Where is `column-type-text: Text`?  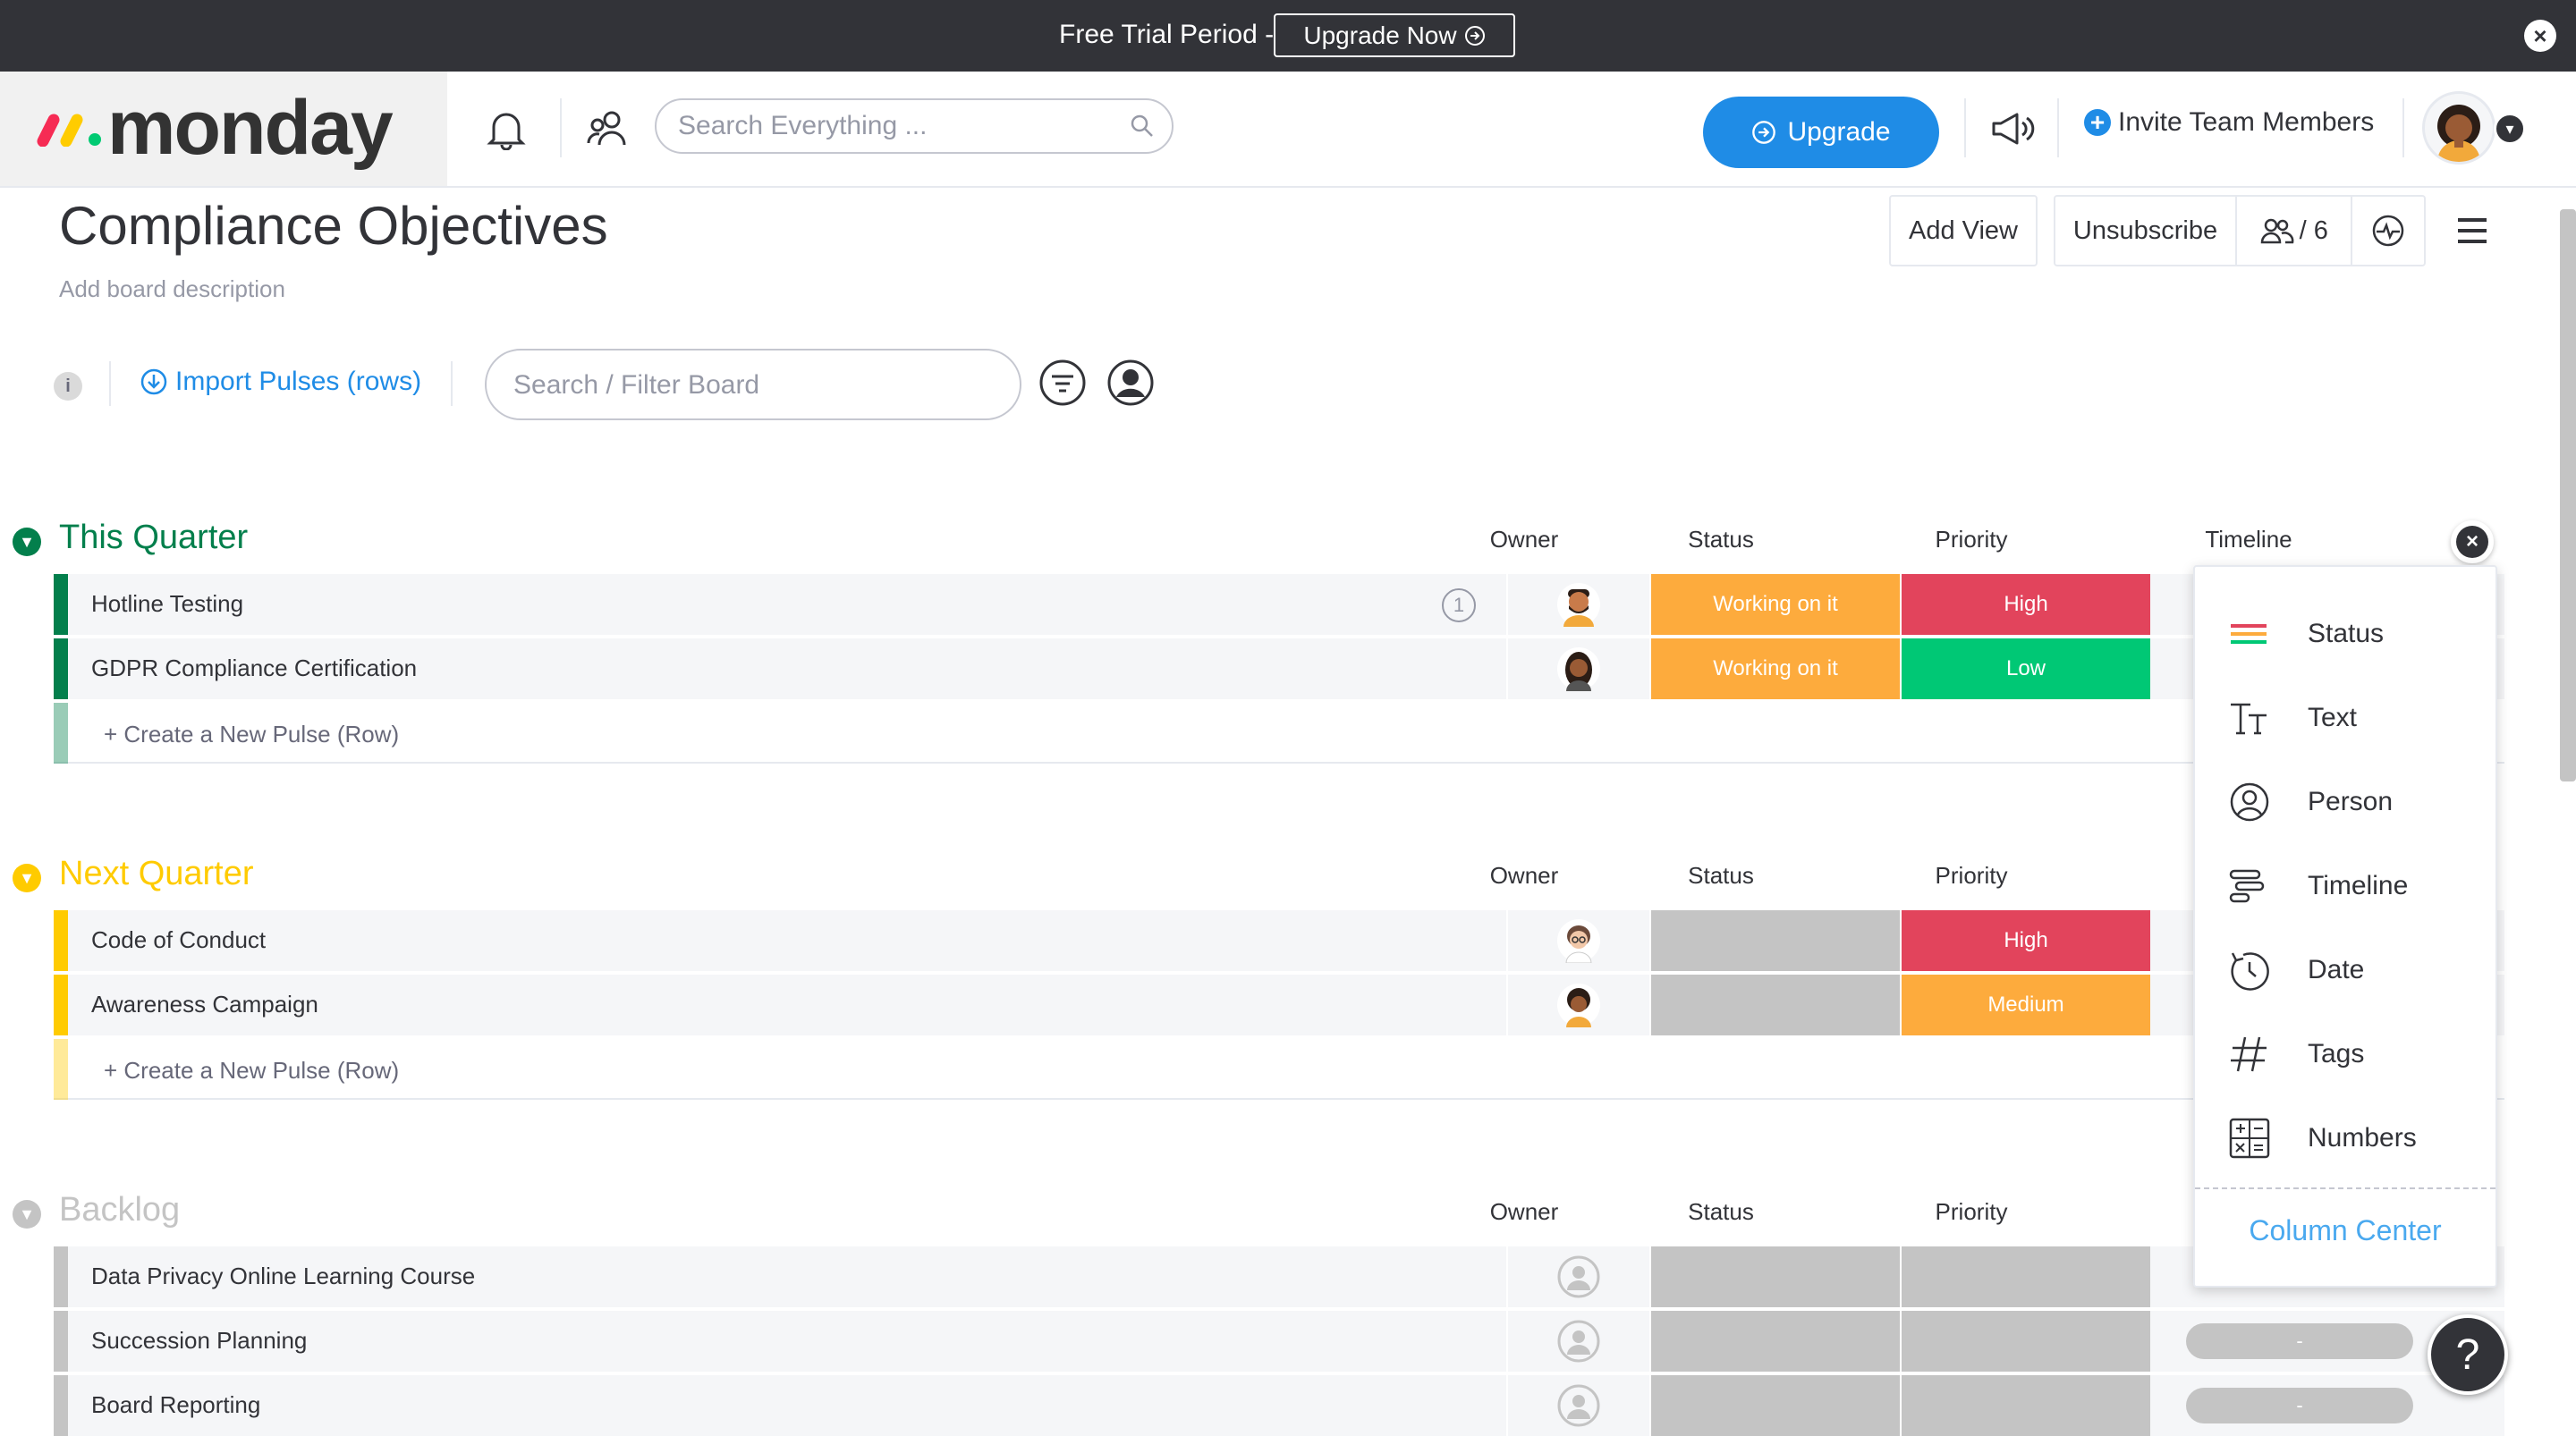
column-type-text: Text is located at coordinates (2345, 718).